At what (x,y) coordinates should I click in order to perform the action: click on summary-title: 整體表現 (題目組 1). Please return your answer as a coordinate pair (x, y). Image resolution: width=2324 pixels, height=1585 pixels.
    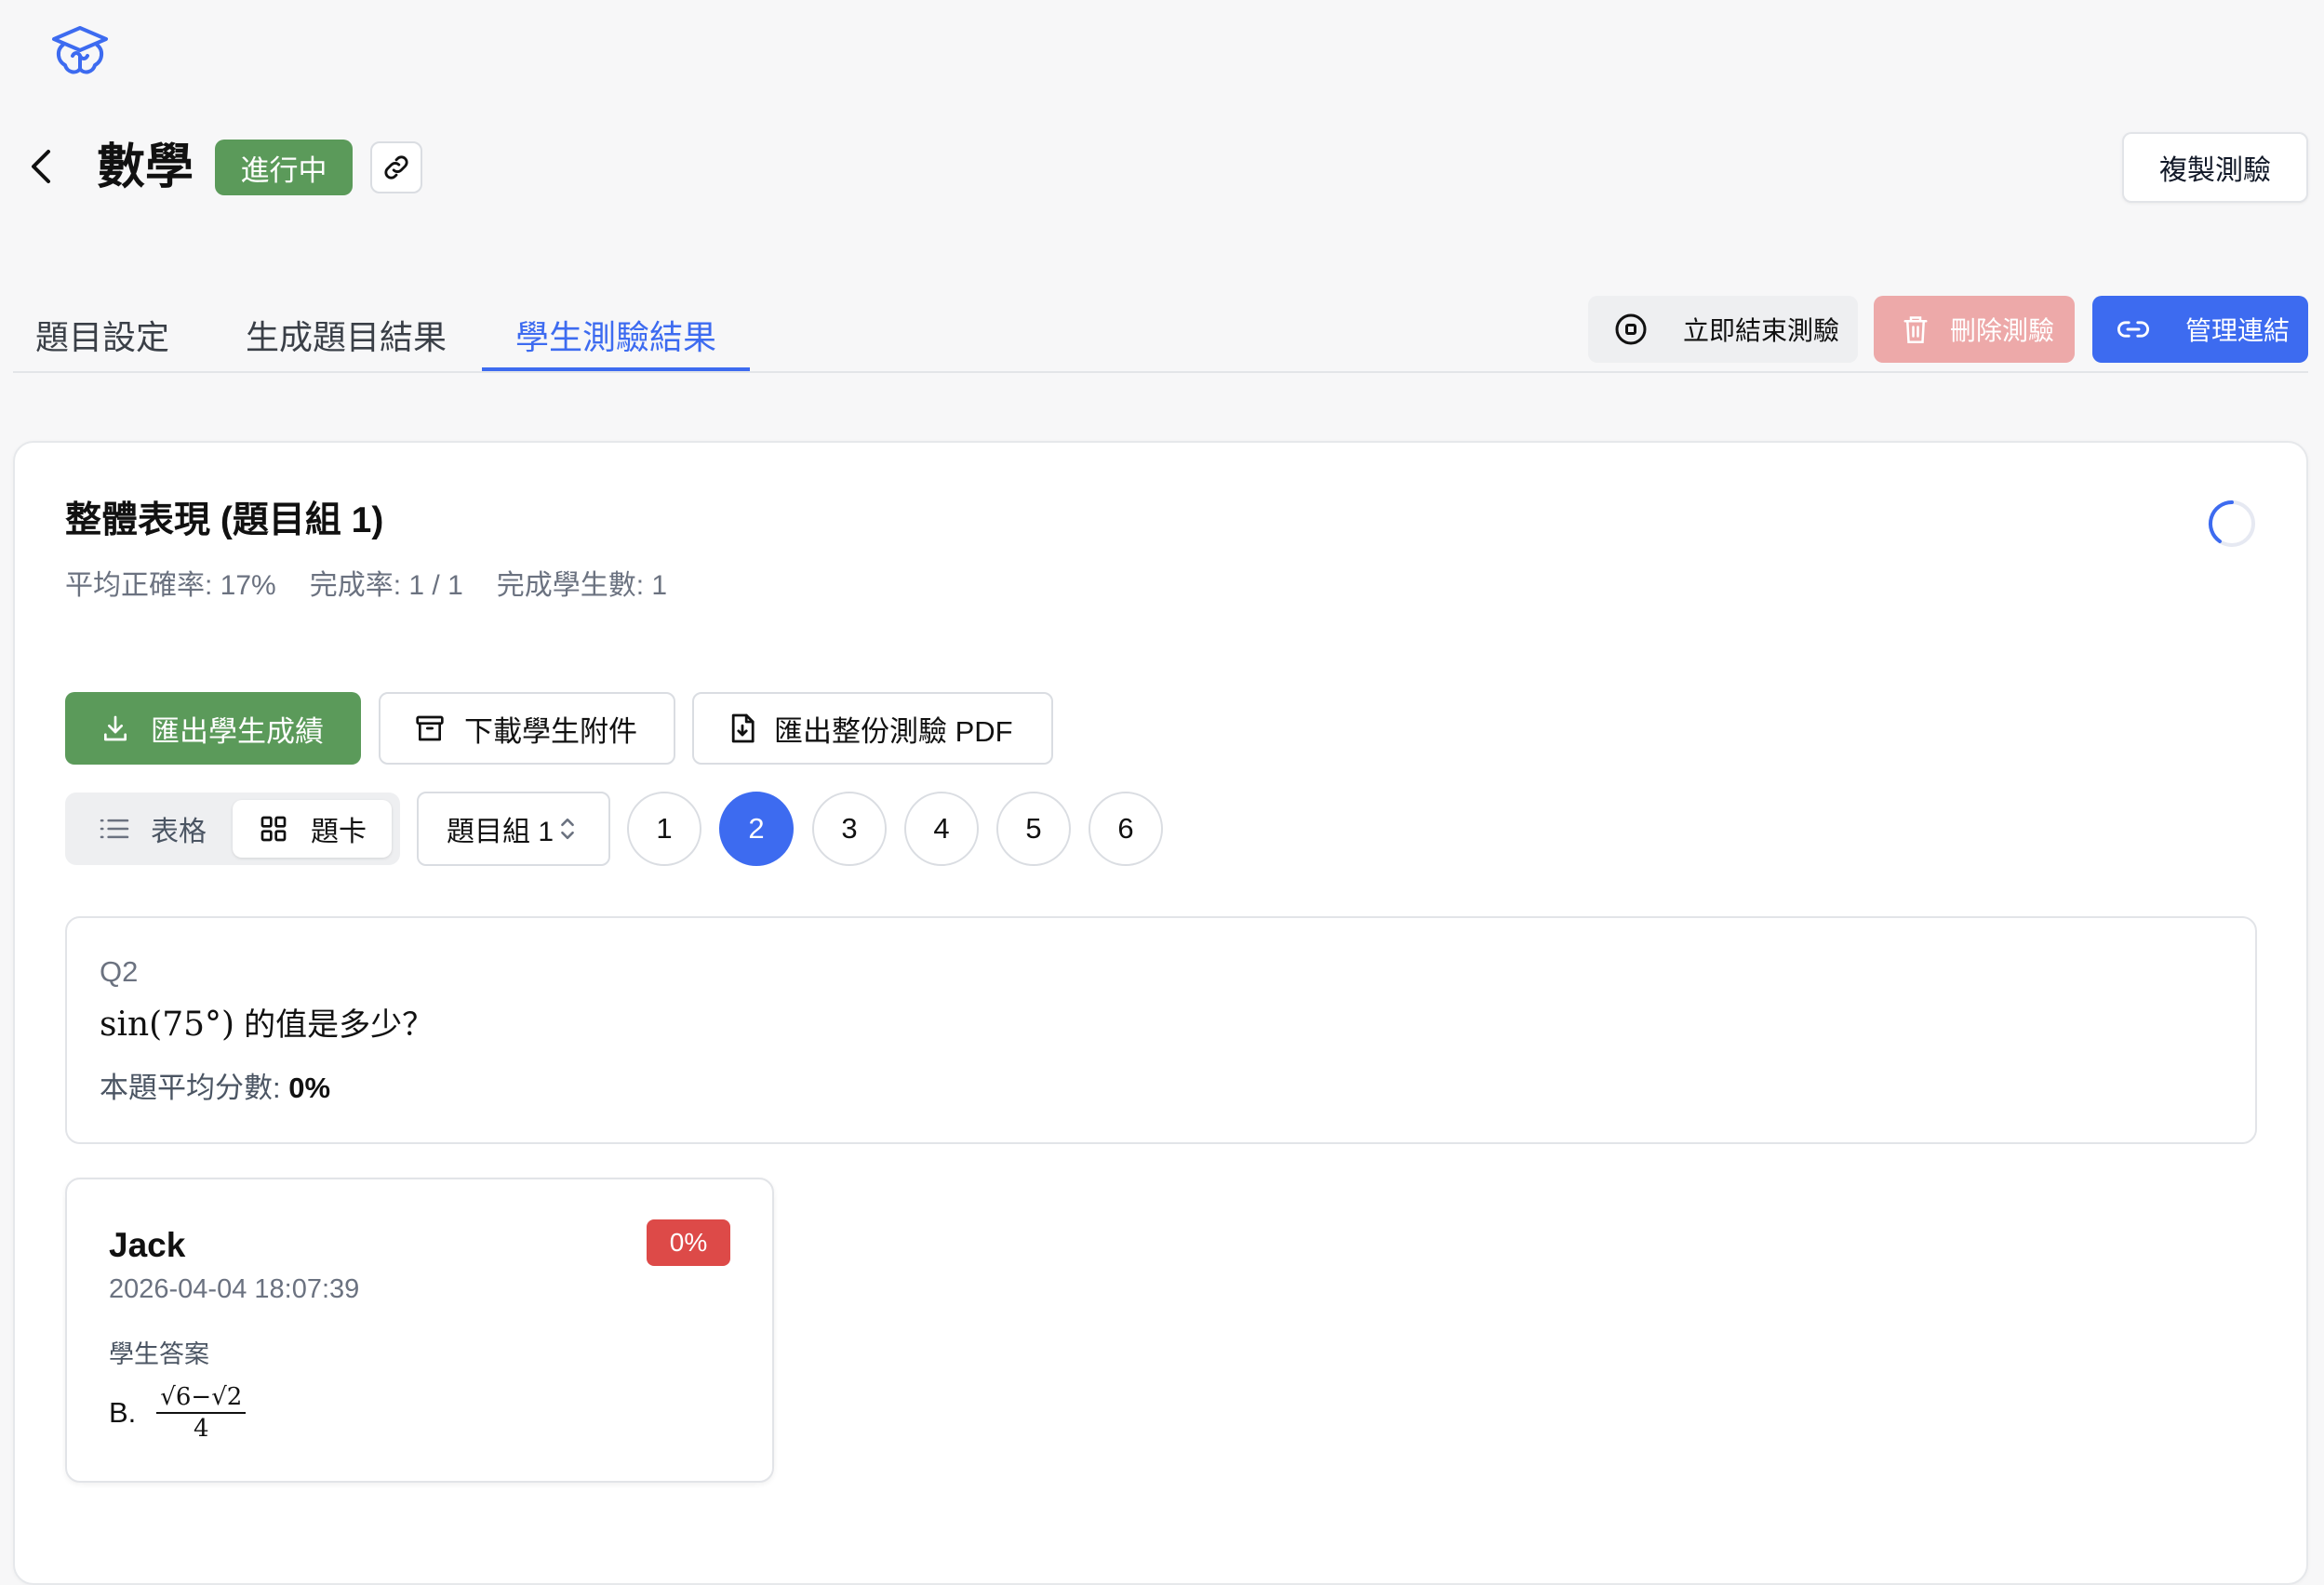
    Looking at the image, I should click on (224, 520).